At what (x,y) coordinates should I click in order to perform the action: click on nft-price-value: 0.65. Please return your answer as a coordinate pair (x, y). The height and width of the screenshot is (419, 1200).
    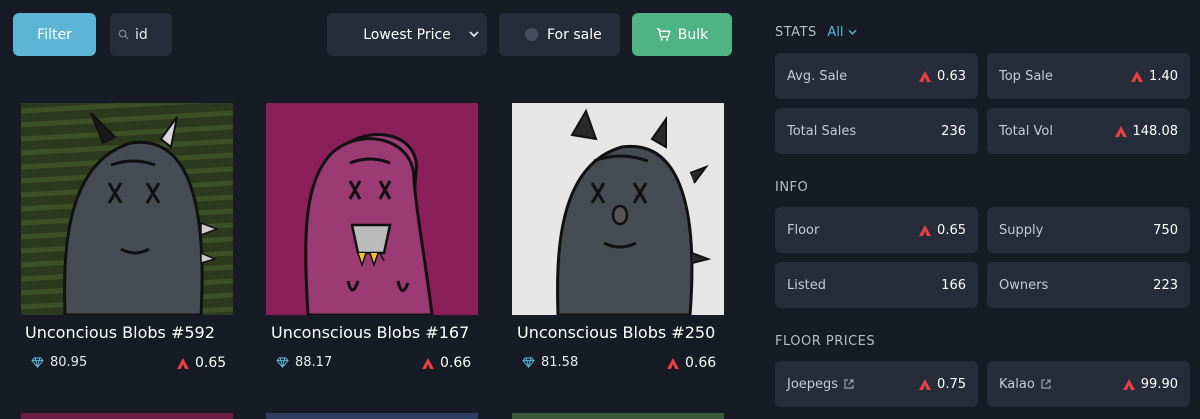
    Looking at the image, I should click on (211, 363).